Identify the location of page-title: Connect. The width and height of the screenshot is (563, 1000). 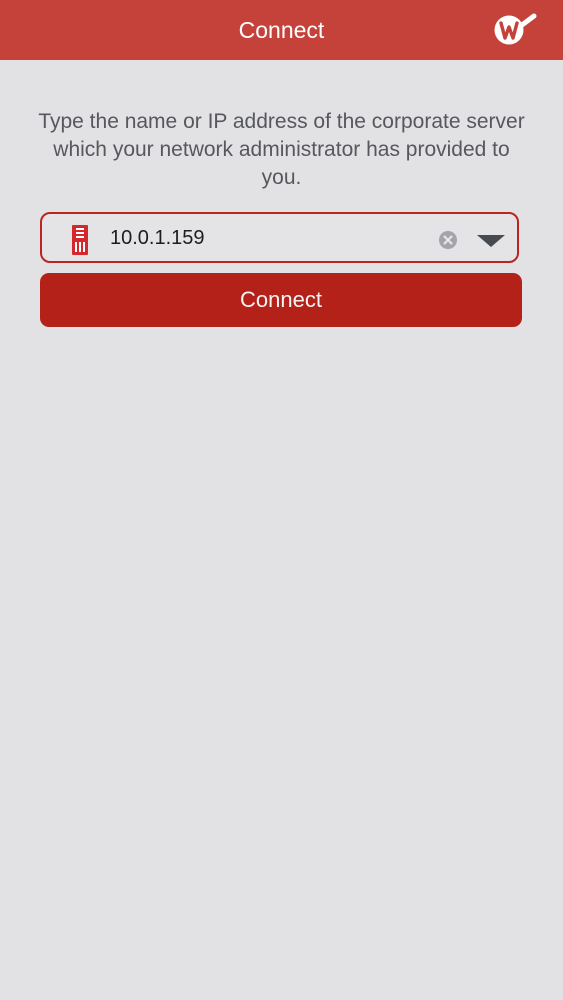
(281, 30).